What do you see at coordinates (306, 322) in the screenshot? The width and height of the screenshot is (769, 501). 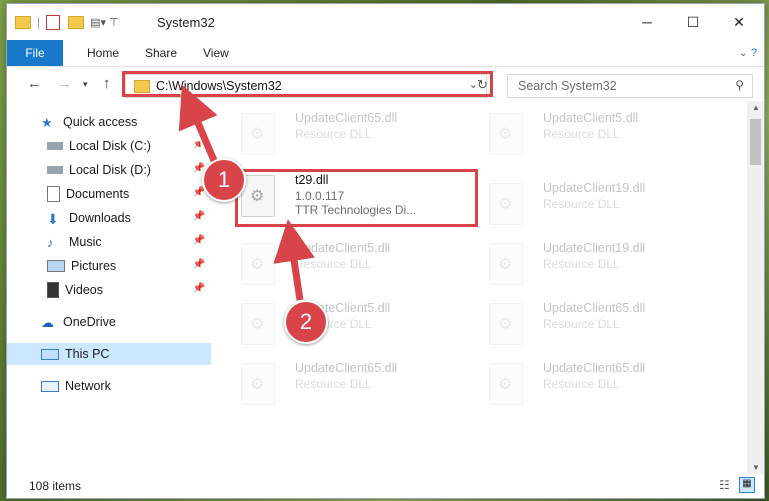 I see `step-badge-2: 2` at bounding box center [306, 322].